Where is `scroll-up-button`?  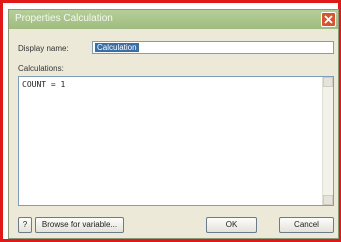 scroll-up-button is located at coordinates (328, 82).